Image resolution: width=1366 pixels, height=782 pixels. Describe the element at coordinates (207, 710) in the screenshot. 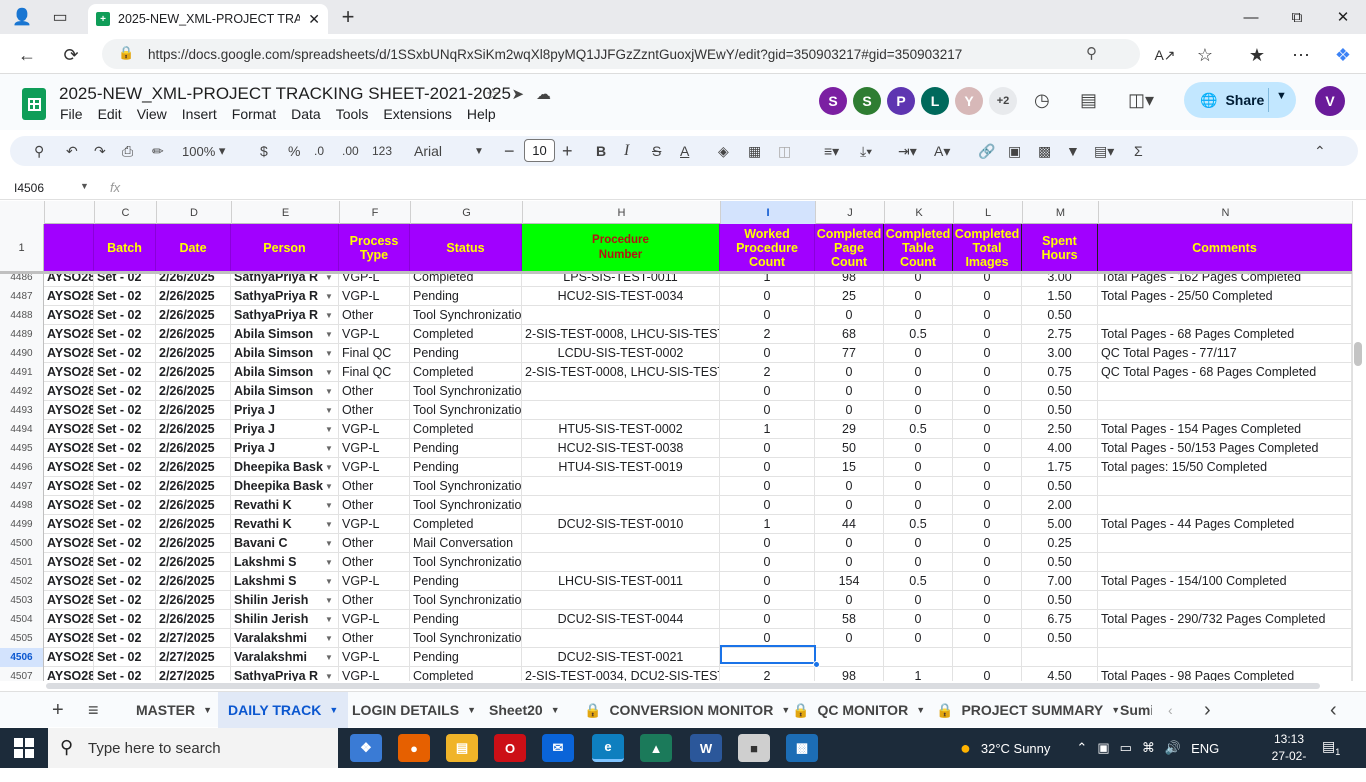

I see `chevron-down-icon: ▼` at that location.